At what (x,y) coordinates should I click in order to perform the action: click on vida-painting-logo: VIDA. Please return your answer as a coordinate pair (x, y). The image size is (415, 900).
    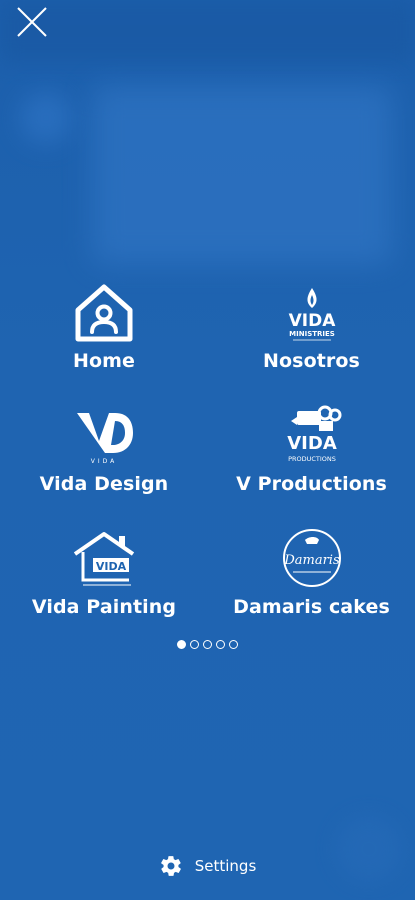
    Looking at the image, I should click on (104, 558).